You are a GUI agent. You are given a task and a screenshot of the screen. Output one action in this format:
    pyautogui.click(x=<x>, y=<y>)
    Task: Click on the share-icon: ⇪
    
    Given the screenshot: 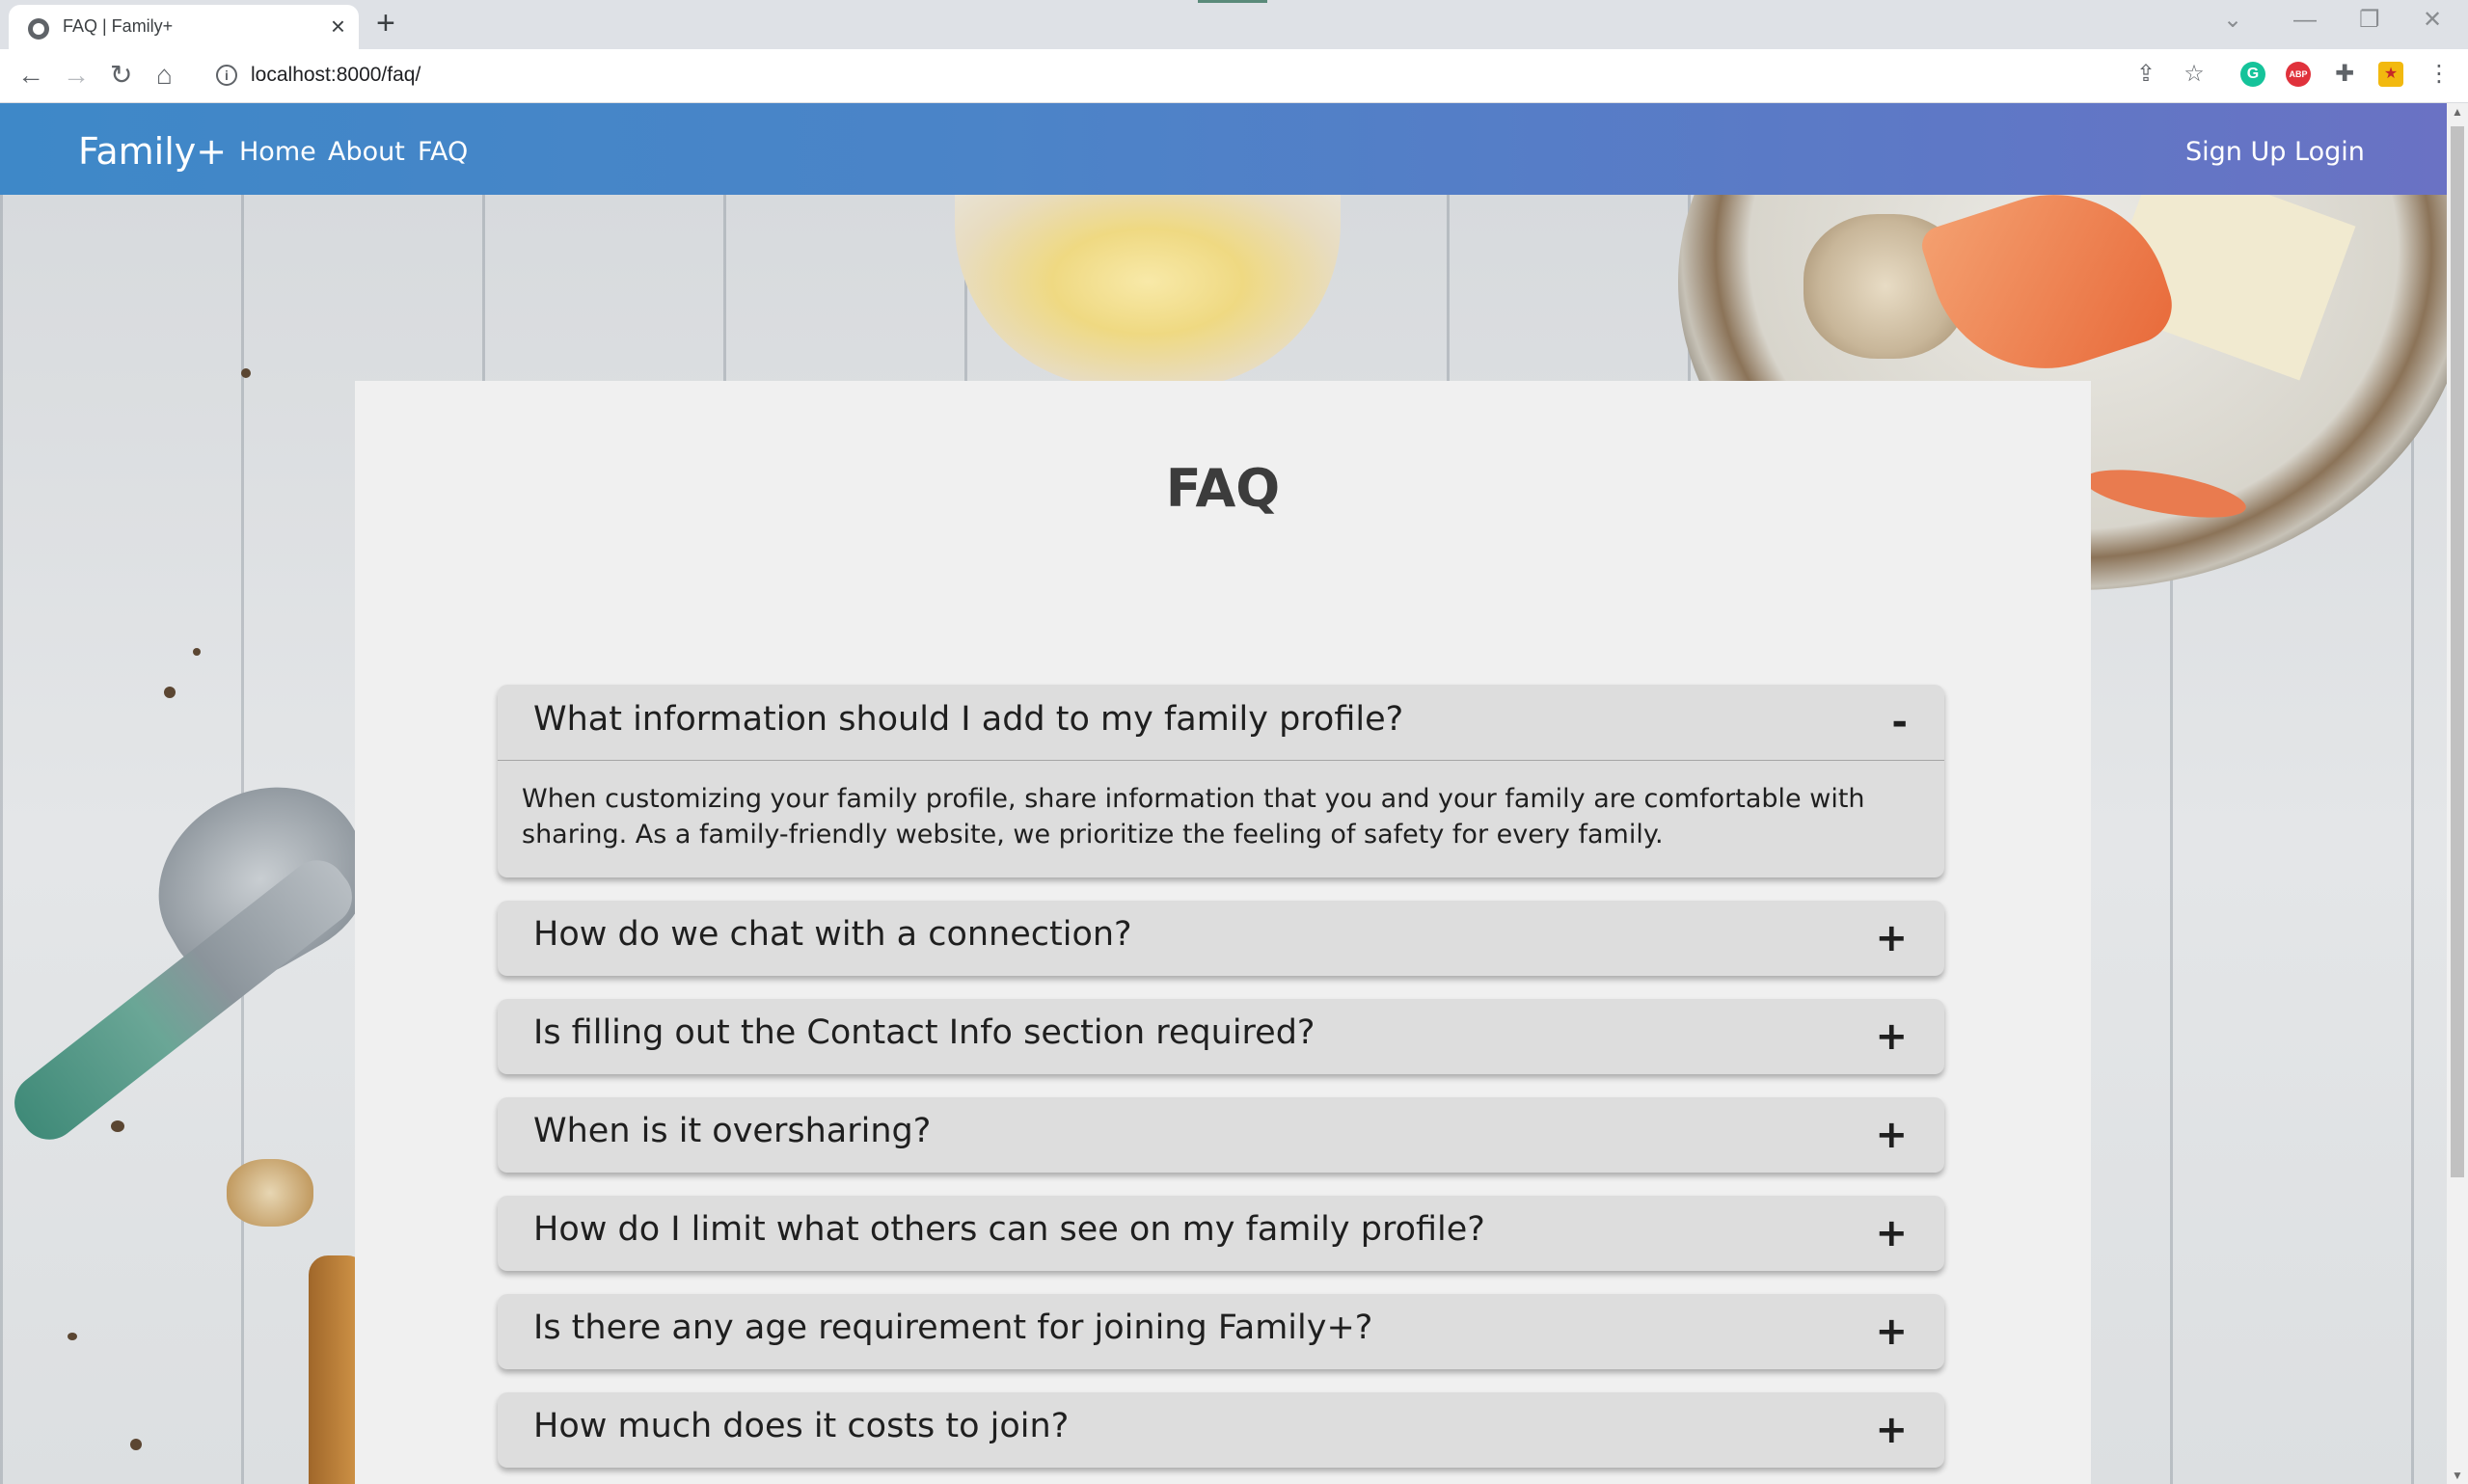 What is the action you would take?
    pyautogui.click(x=2145, y=74)
    